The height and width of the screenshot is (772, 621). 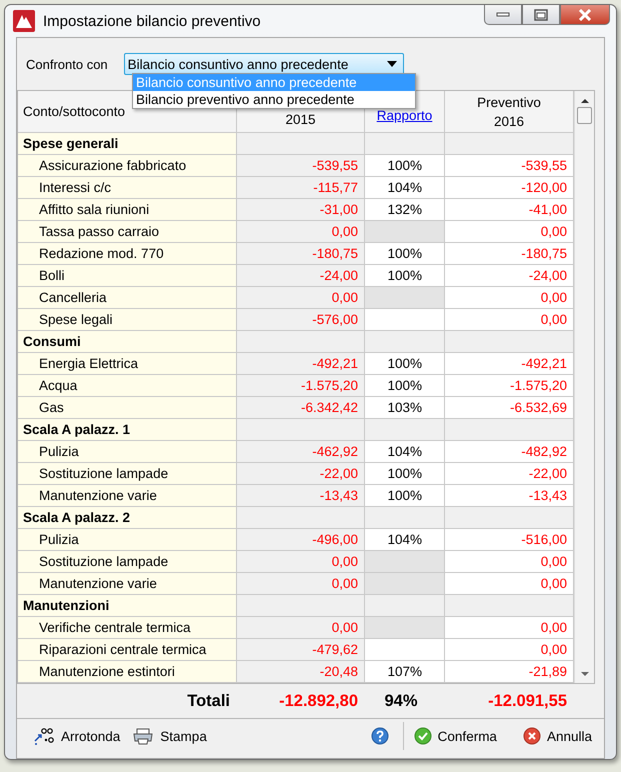 I want to click on table-cell: -21,89, so click(x=509, y=672).